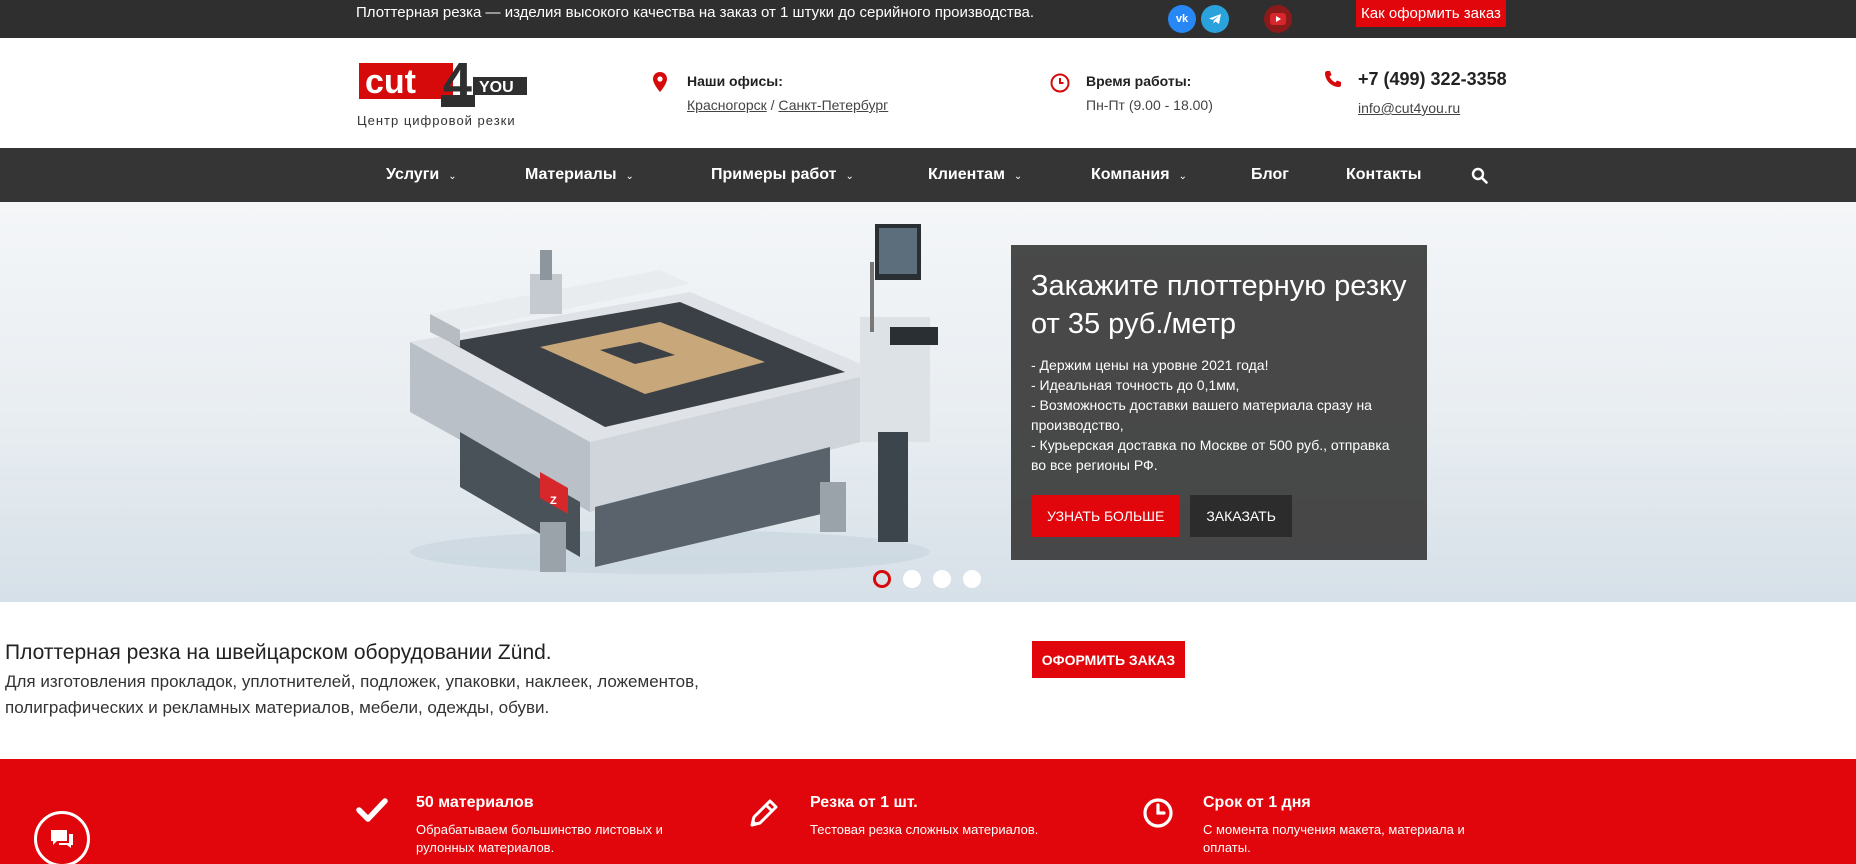  What do you see at coordinates (1149, 105) in the screenshot?
I see `hours-text: Пн-Пт (9.00 - 18.00)` at bounding box center [1149, 105].